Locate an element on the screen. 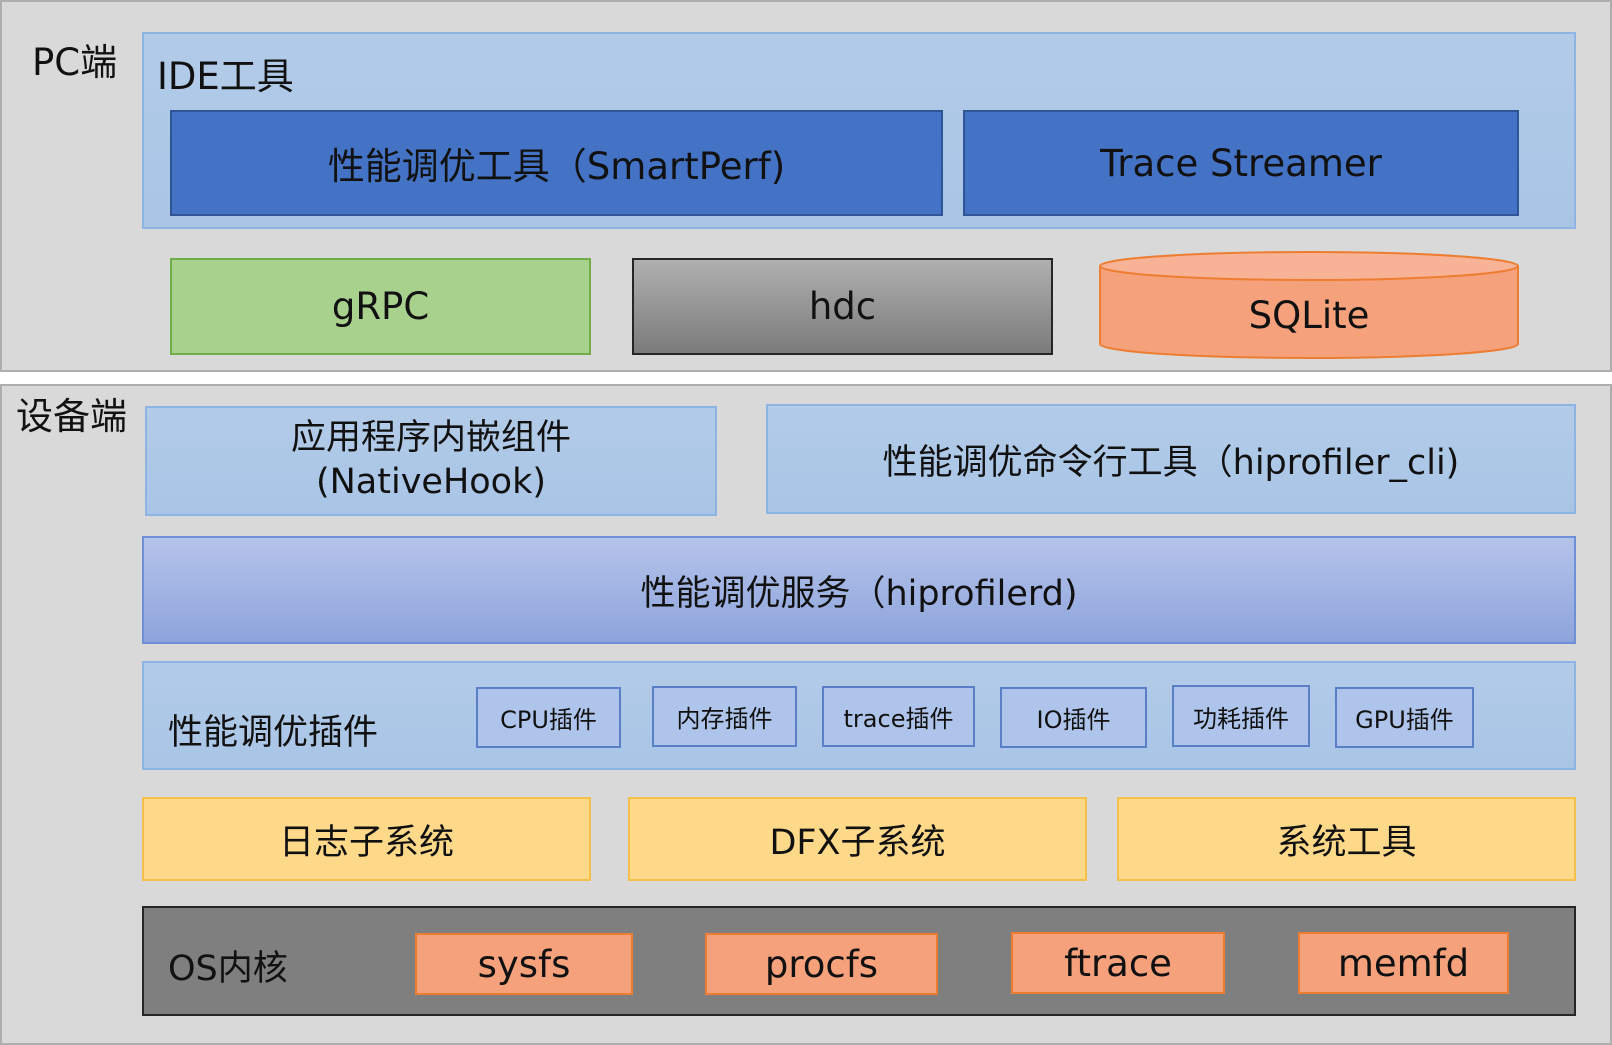  plugin-power: 功耗插件 is located at coordinates (1241, 716).